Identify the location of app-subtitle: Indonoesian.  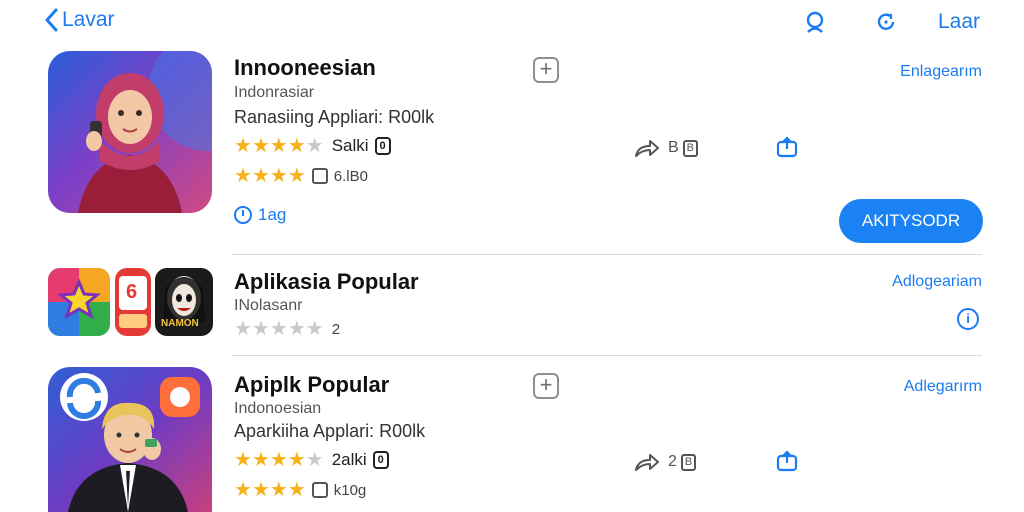
(278, 408).